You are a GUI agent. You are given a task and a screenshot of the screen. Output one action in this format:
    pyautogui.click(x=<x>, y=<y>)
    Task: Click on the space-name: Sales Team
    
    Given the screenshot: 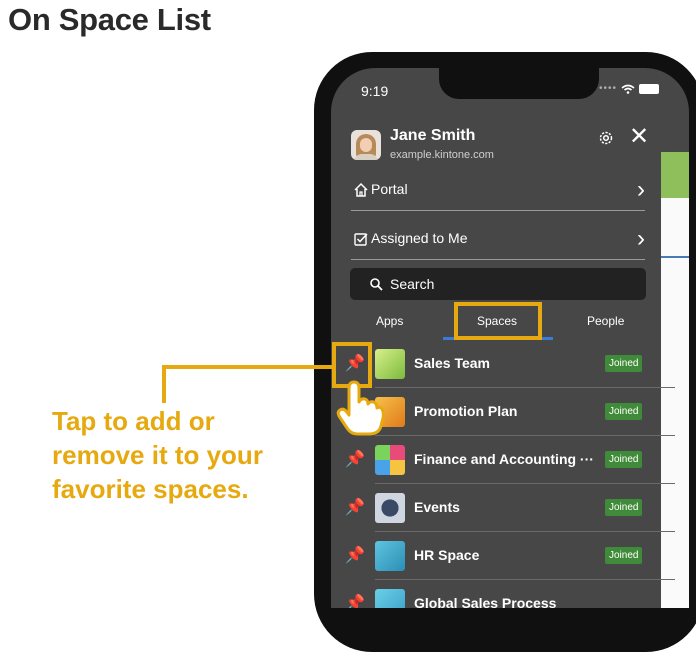 What is the action you would take?
    pyautogui.click(x=452, y=363)
    